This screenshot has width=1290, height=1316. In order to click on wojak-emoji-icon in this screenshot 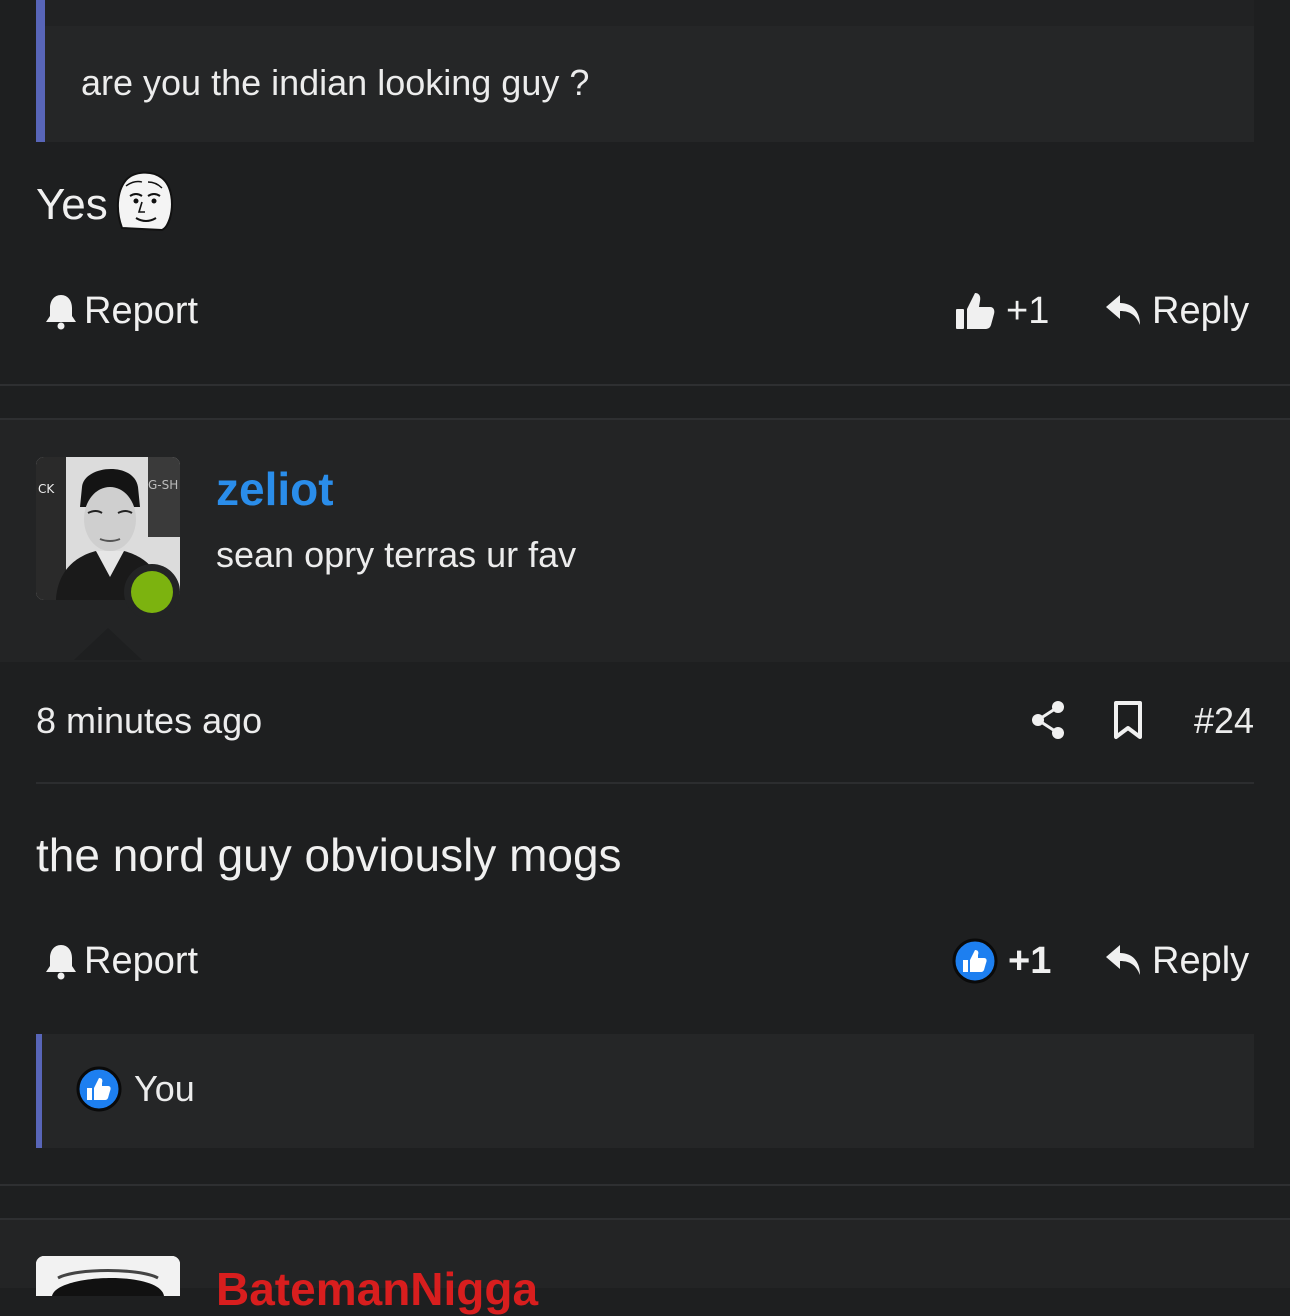, I will do `click(144, 201)`.